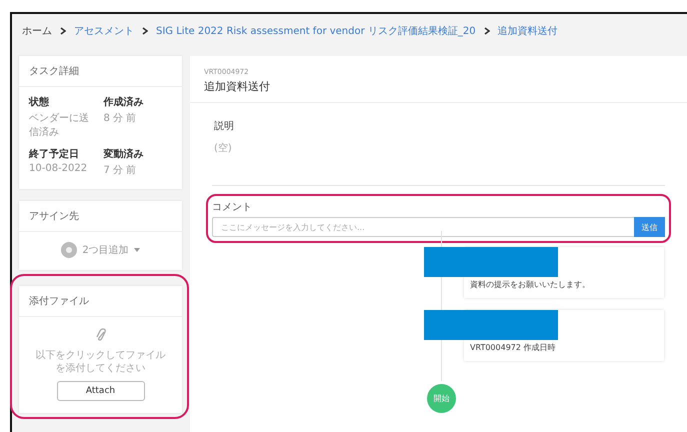 The image size is (687, 432). What do you see at coordinates (528, 31) in the screenshot?
I see `breadcrumb-link: 追加資料送付` at bounding box center [528, 31].